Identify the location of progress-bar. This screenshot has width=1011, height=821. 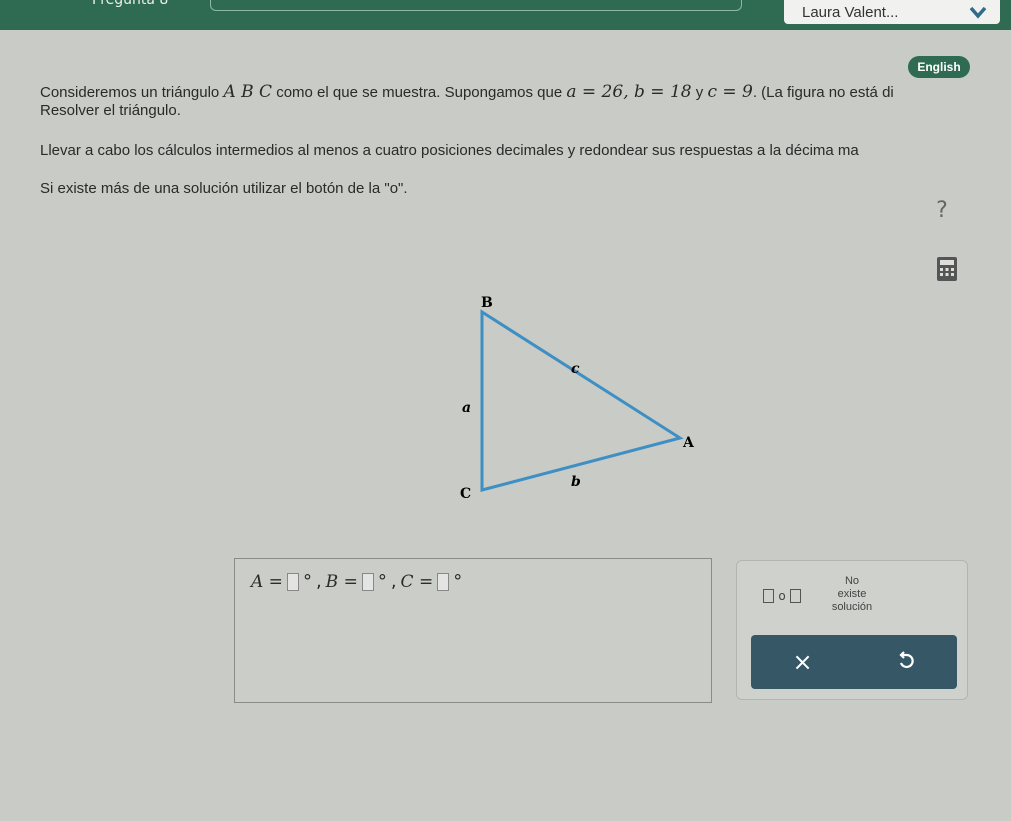
(476, 5).